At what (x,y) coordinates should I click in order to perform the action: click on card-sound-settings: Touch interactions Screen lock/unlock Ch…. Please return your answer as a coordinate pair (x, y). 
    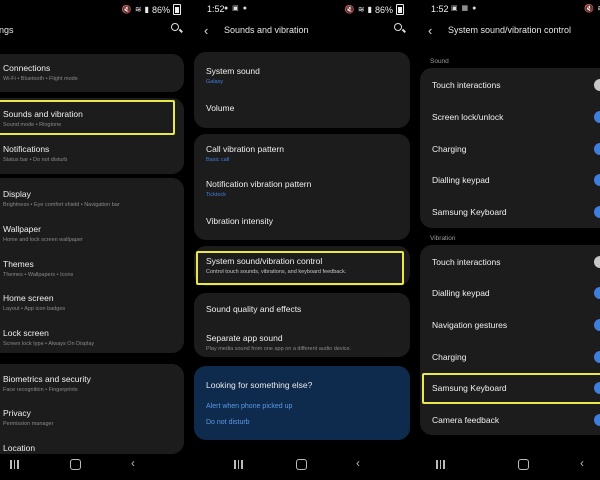
    Looking at the image, I should click on (510, 148).